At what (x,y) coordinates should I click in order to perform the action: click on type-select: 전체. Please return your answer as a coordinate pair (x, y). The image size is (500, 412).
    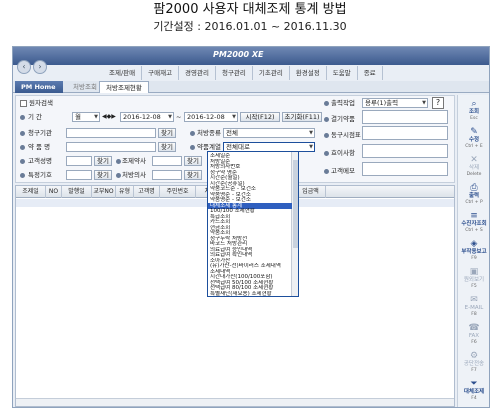
    Looking at the image, I should click on (269, 133).